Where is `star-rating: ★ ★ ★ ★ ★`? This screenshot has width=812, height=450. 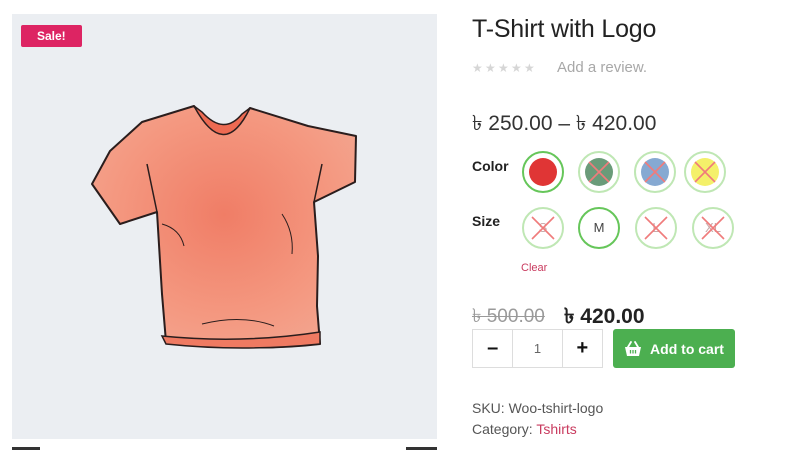
star-rating: ★ ★ ★ ★ ★ is located at coordinates (504, 68).